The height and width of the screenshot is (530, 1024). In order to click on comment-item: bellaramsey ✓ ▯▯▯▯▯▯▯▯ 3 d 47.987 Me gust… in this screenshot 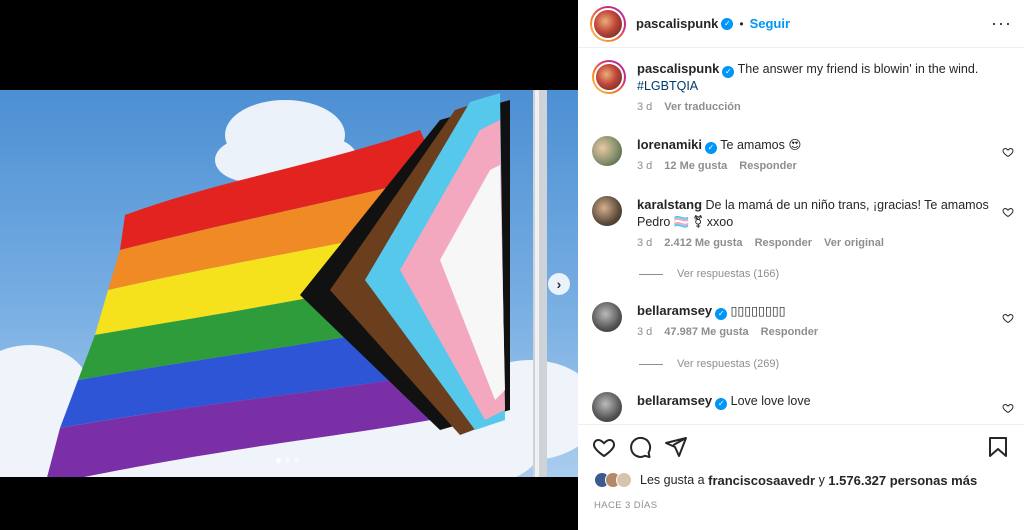, I will do `click(801, 321)`.